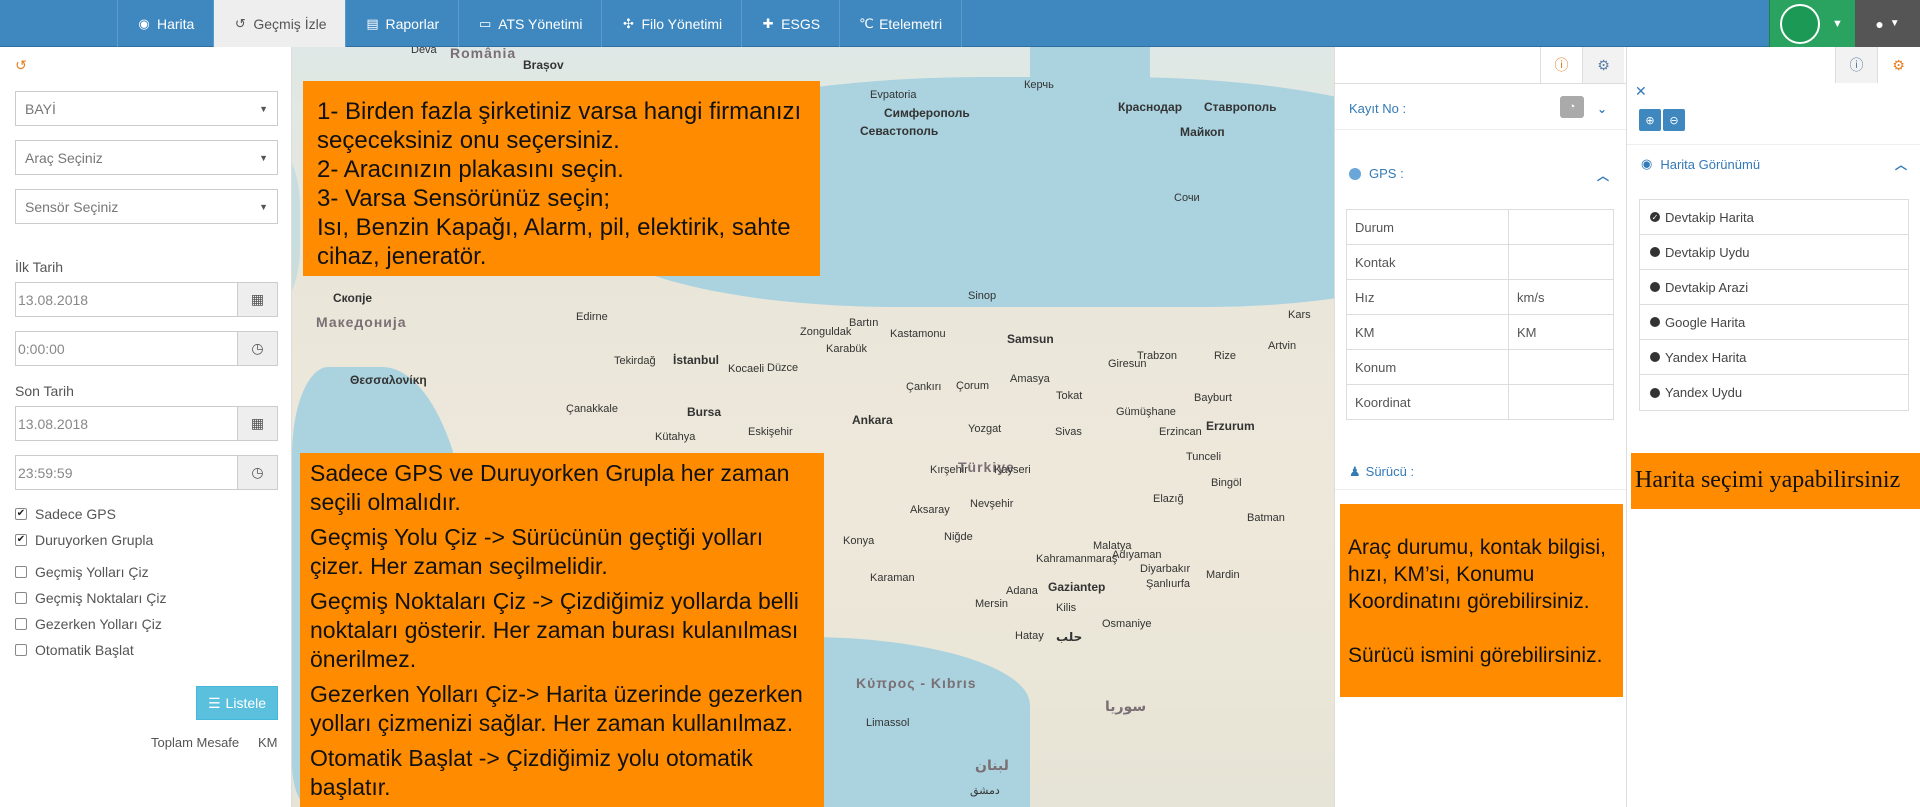 The height and width of the screenshot is (807, 1920). I want to click on gps-info-table: Durum Kontak Hız km/s KM KM Konum Koordinat, so click(1480, 314).